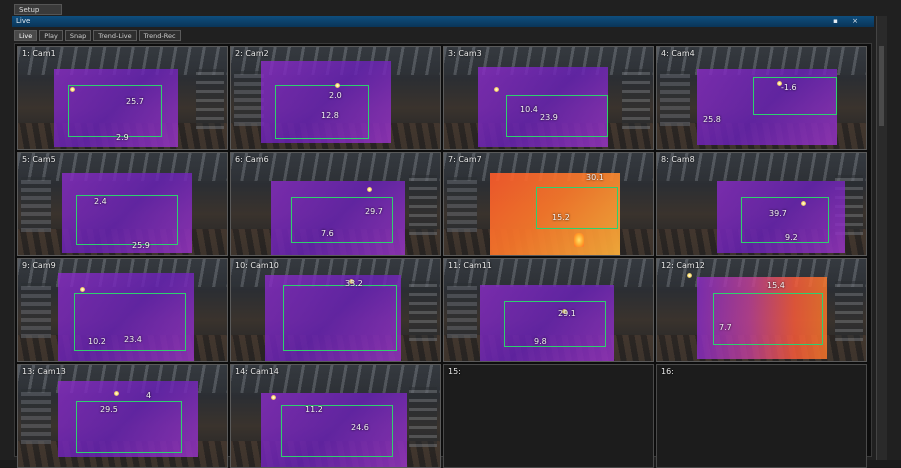  What do you see at coordinates (667, 371) in the screenshot?
I see `camera-label: 16:` at bounding box center [667, 371].